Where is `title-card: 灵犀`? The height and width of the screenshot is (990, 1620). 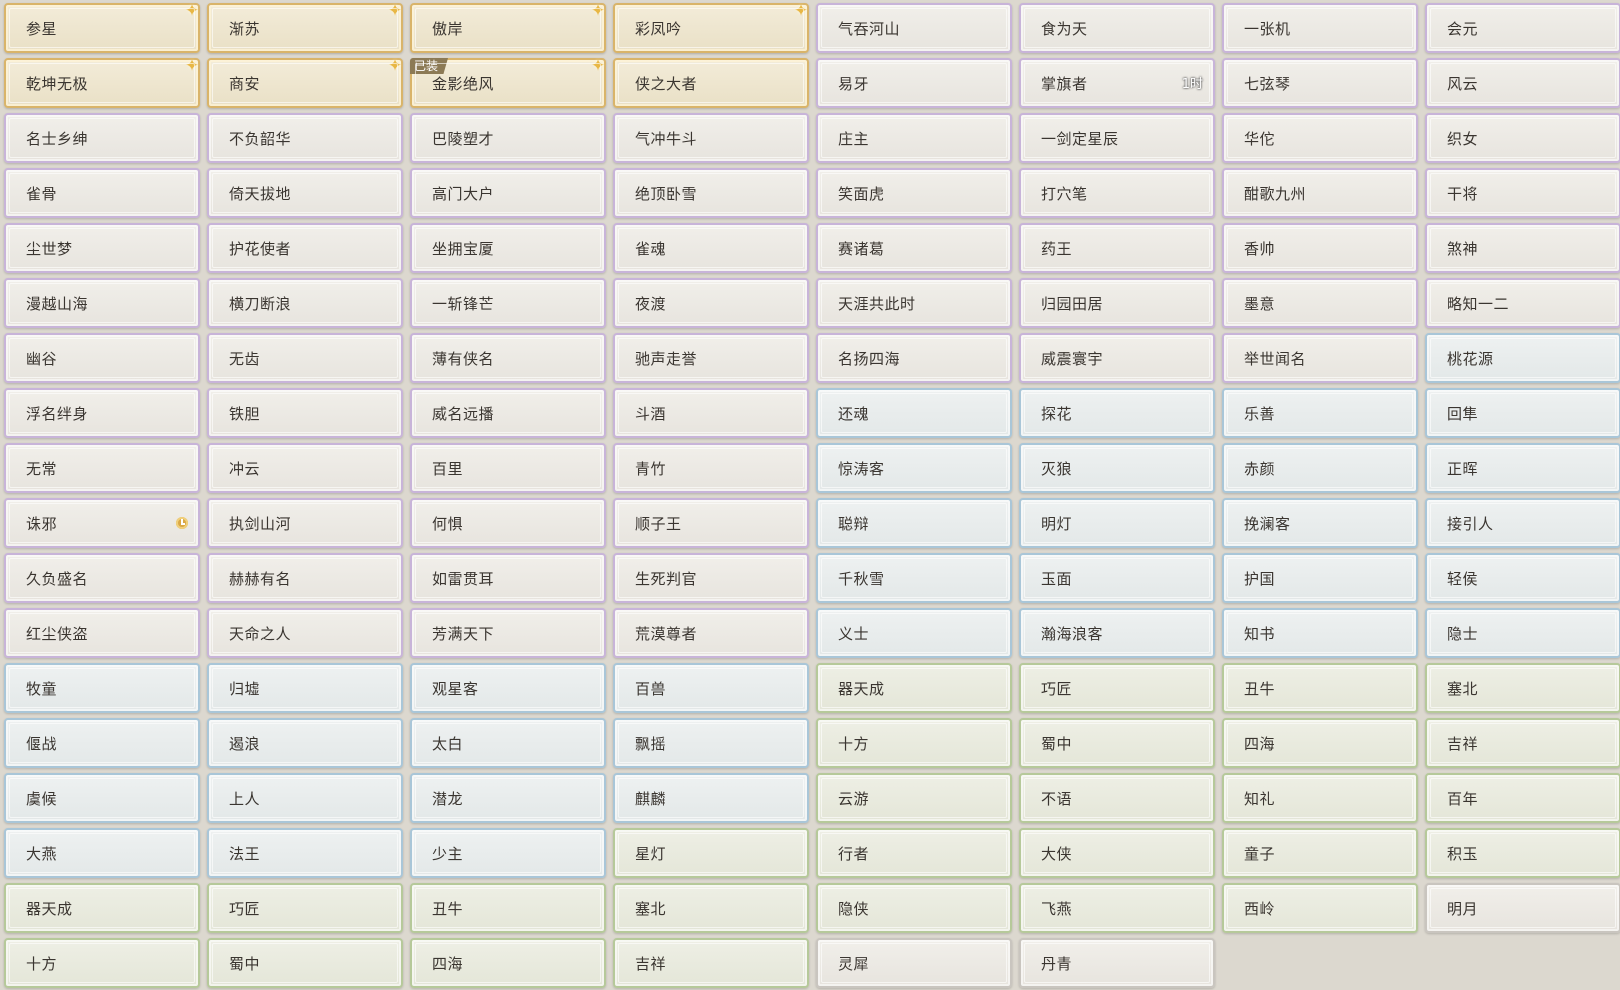 title-card: 灵犀 is located at coordinates (914, 963).